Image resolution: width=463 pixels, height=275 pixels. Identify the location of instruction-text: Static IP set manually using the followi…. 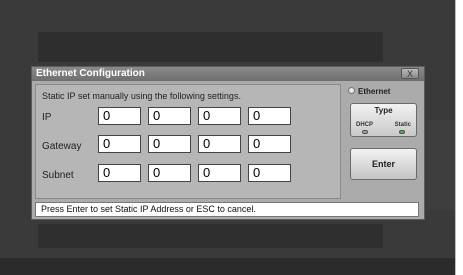
(141, 96).